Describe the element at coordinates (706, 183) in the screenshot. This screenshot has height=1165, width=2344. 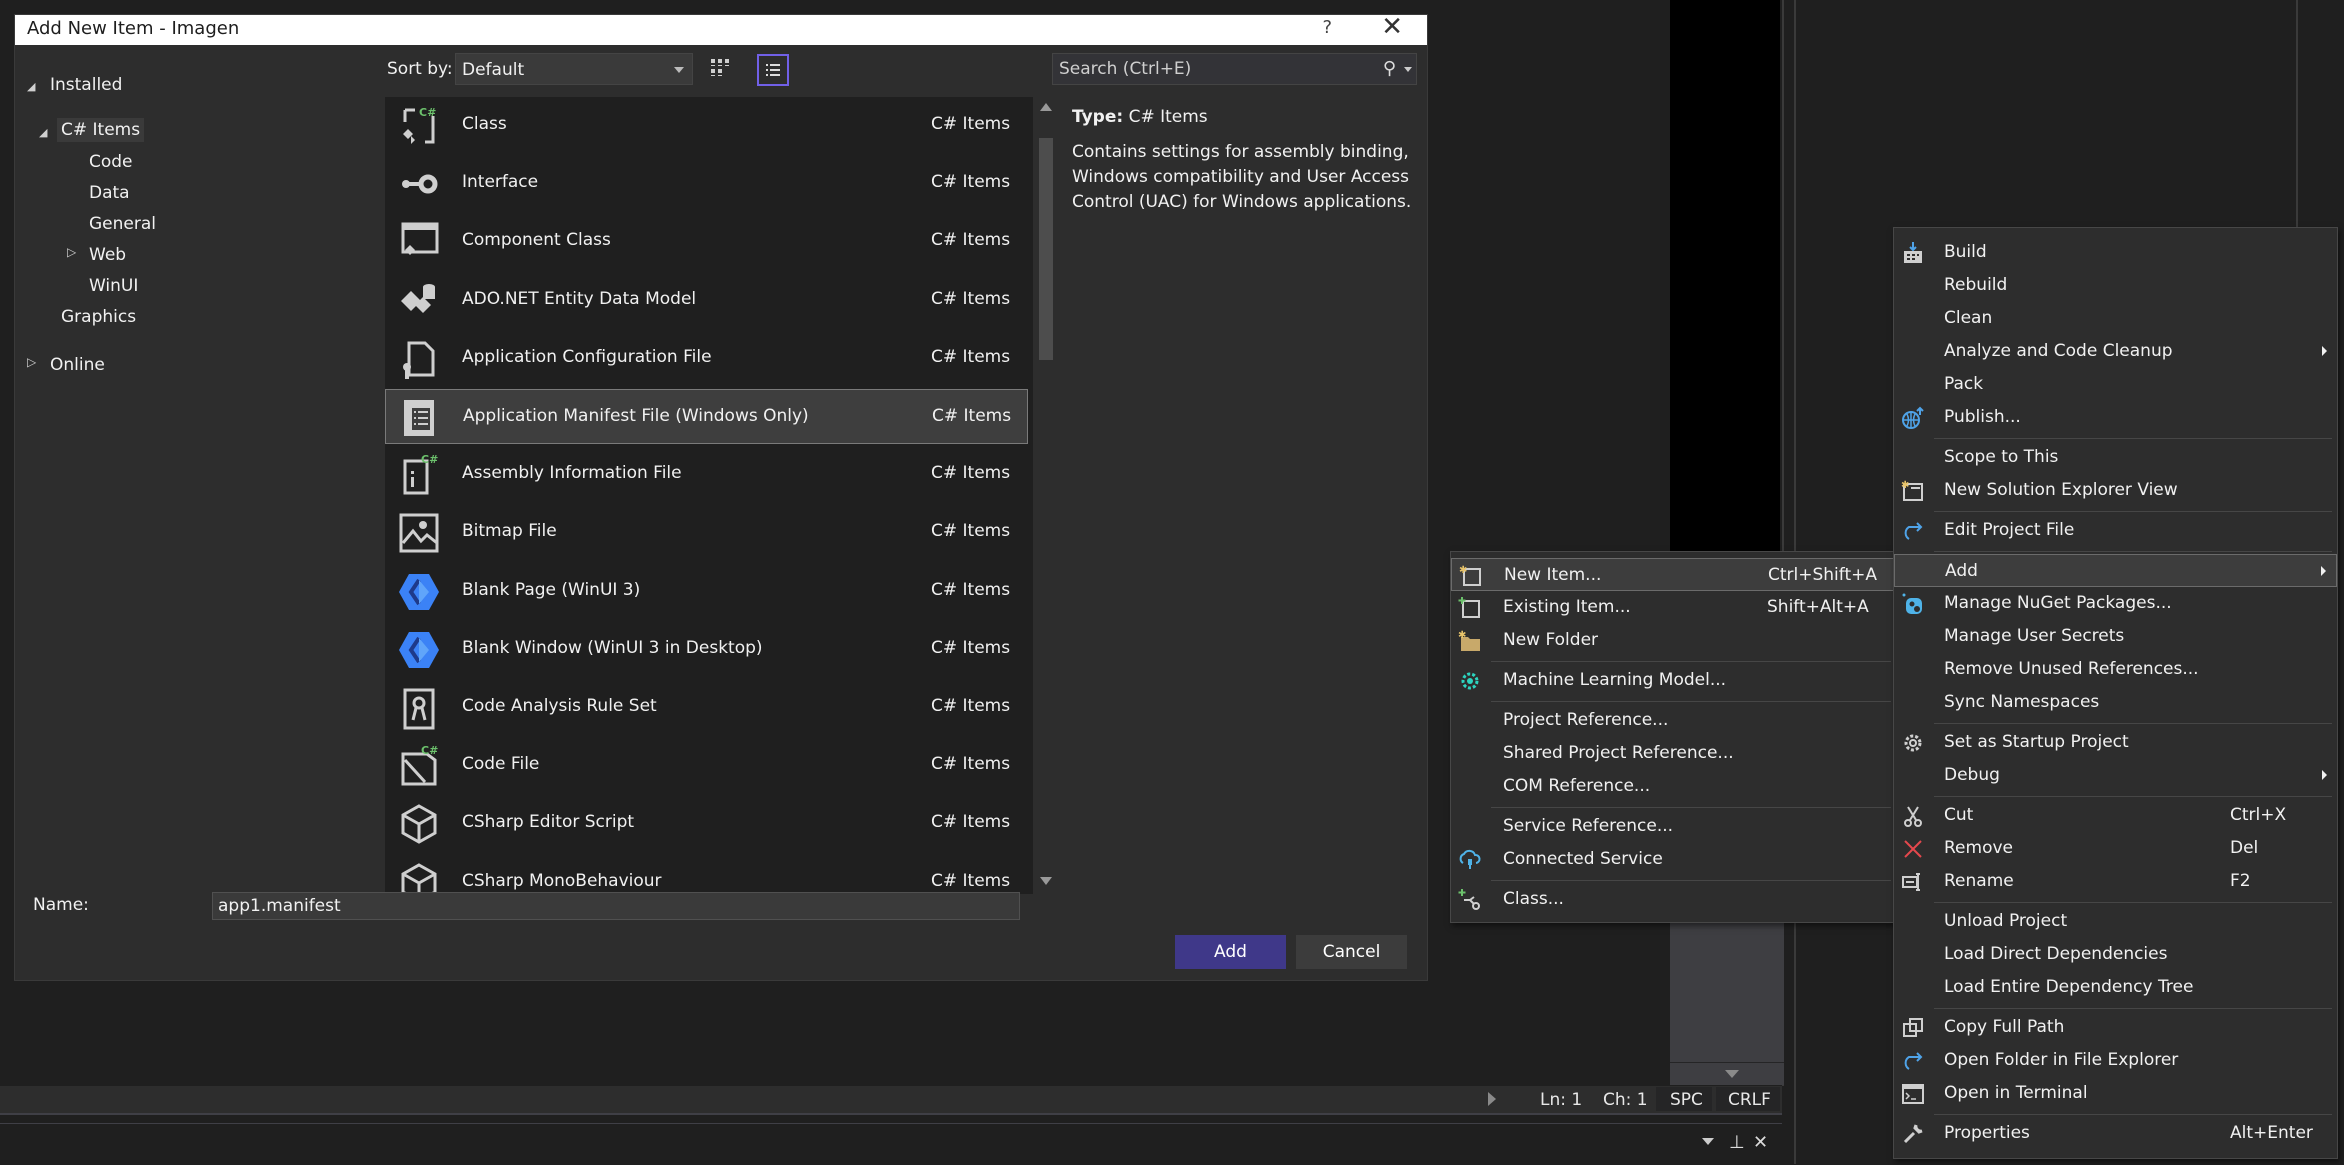
I see `template-item: Interface C# Items` at that location.